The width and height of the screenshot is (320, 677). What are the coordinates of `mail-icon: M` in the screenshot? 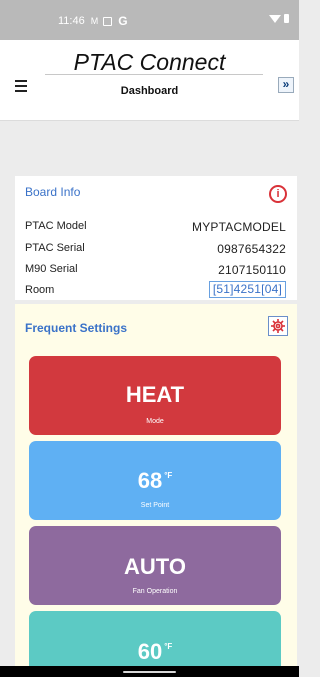 It's located at (94, 21).